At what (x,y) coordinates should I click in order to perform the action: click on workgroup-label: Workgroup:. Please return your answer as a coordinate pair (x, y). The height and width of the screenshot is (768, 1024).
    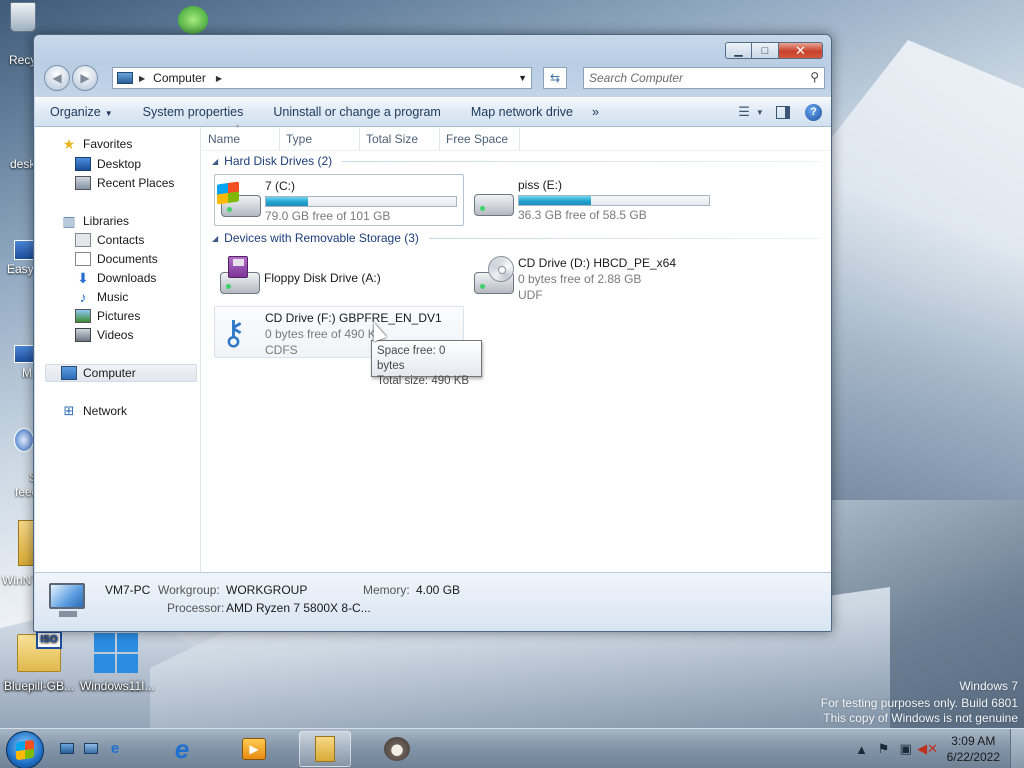
    Looking at the image, I should click on (189, 590).